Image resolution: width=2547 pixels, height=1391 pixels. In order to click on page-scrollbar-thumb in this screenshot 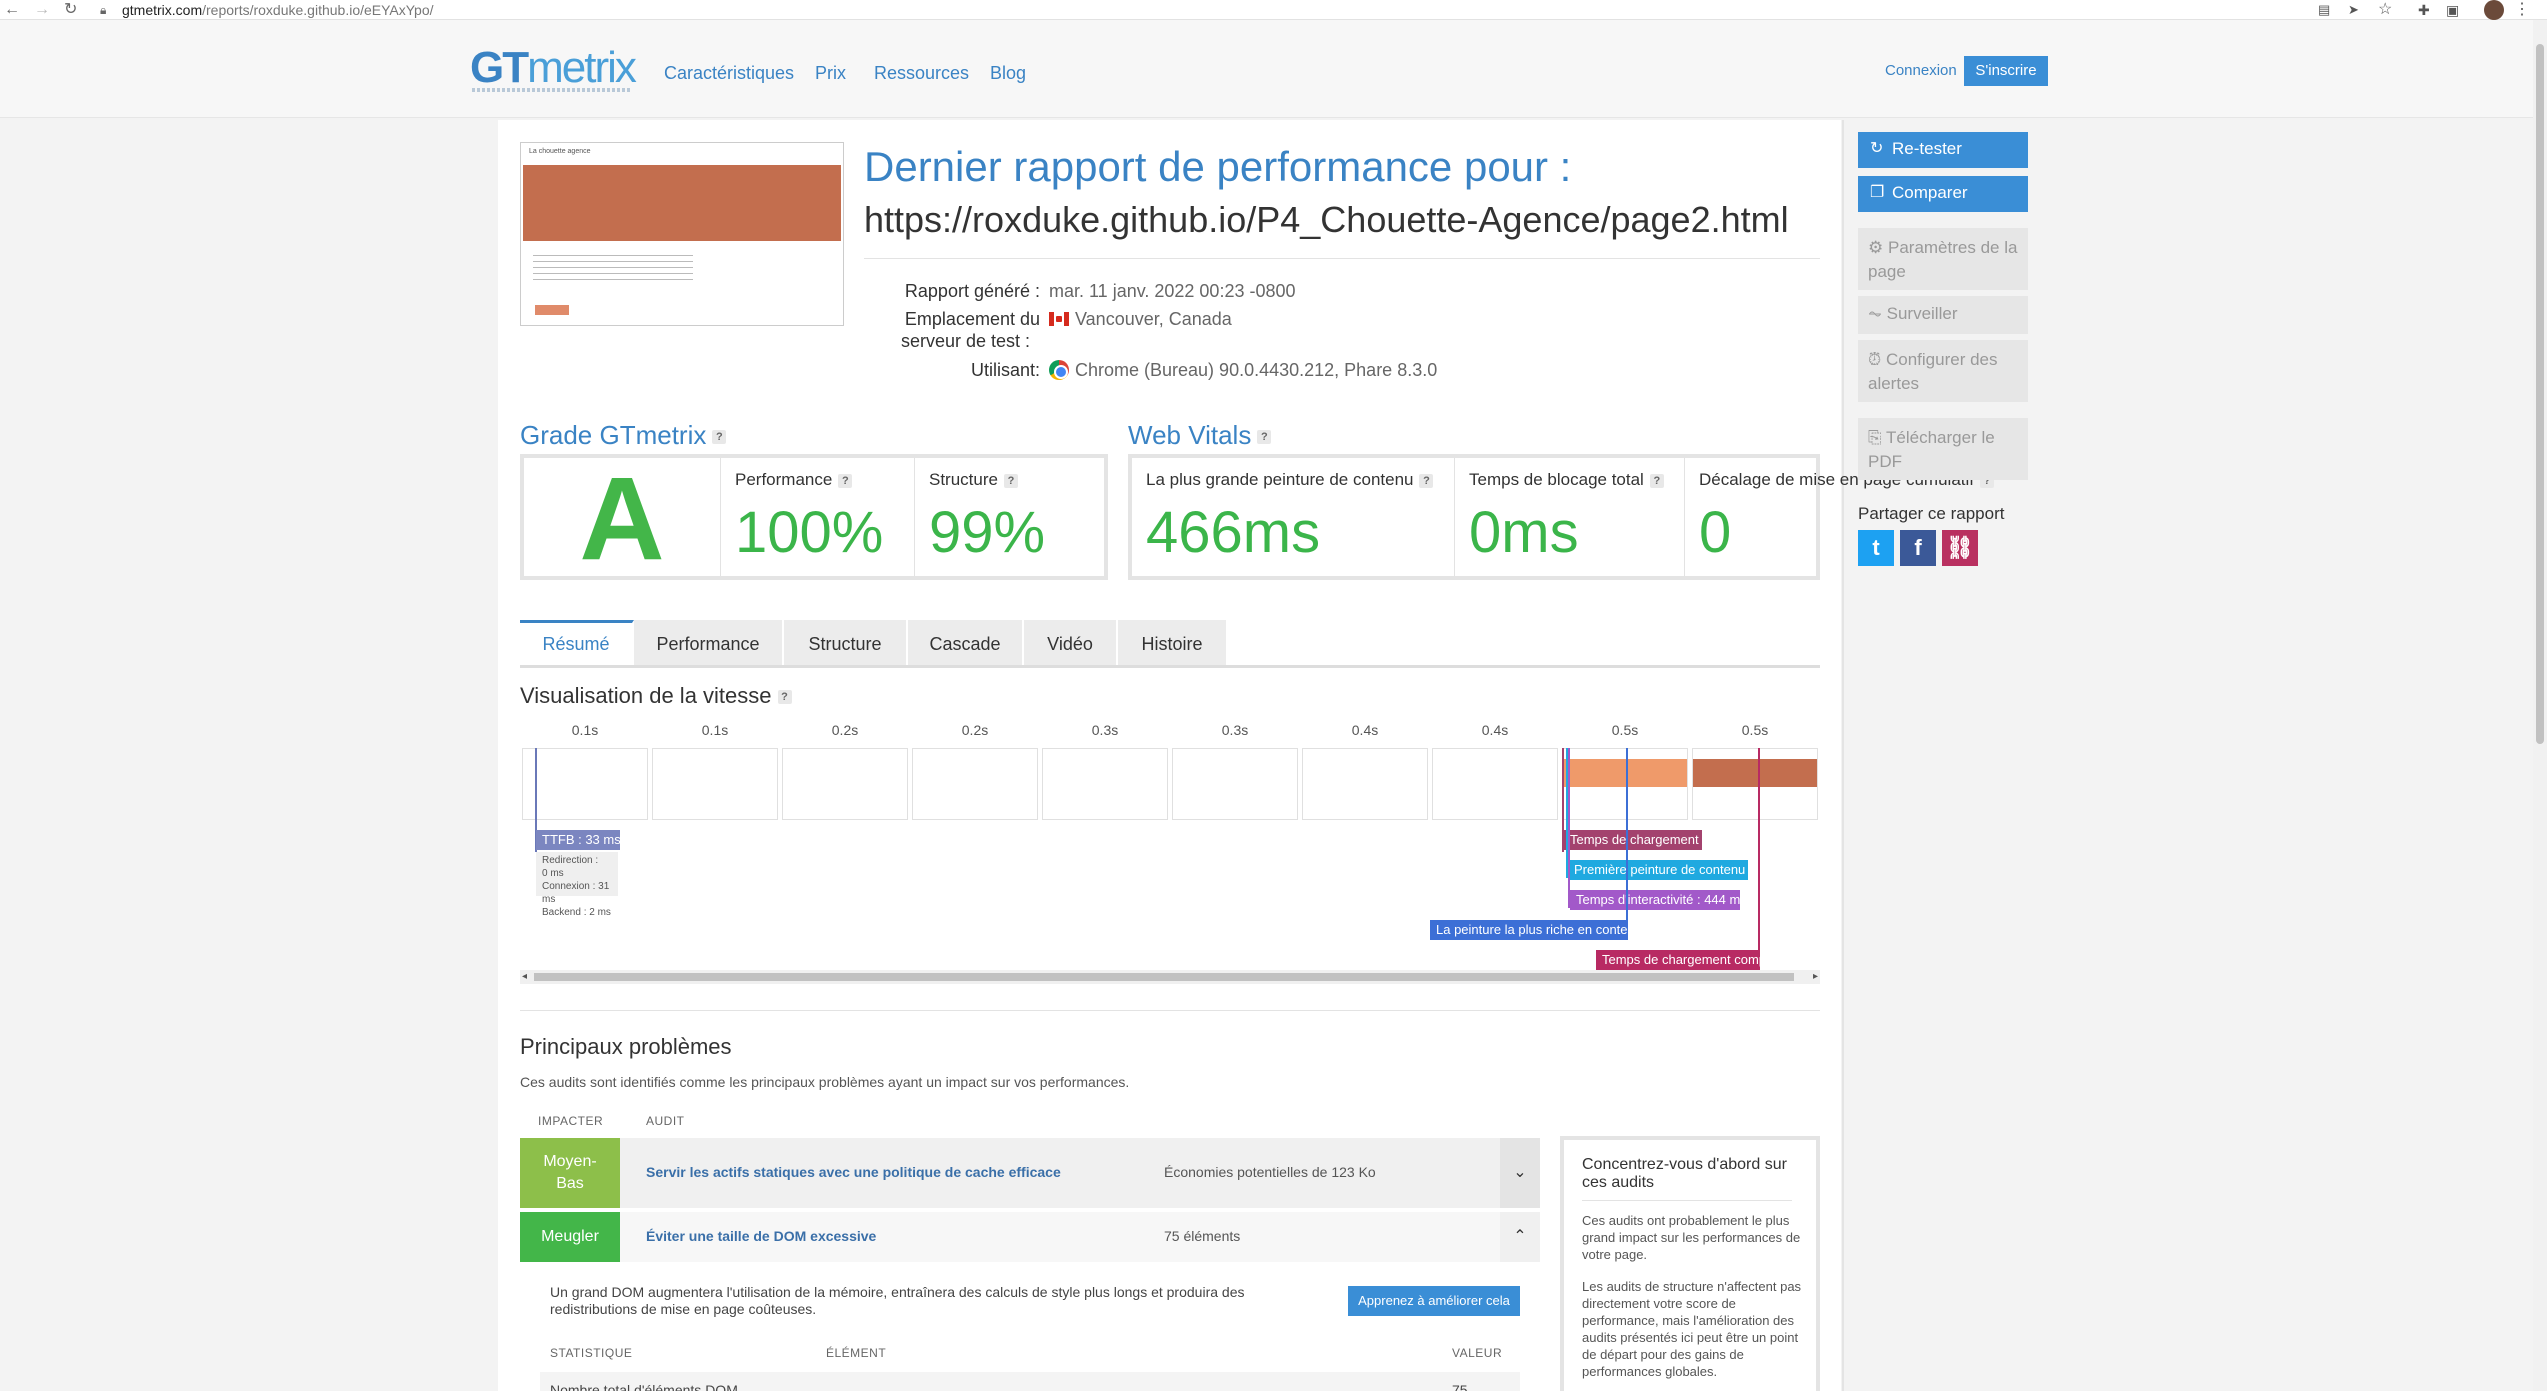, I will do `click(2540, 394)`.